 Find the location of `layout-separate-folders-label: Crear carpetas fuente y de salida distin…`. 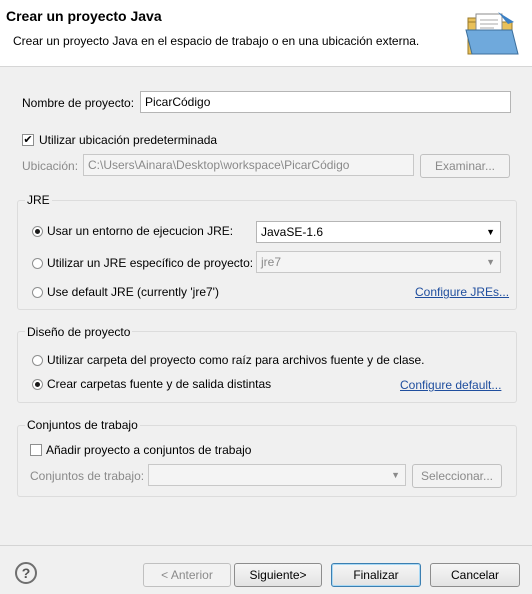

layout-separate-folders-label: Crear carpetas fuente y de salida distin… is located at coordinates (159, 384).